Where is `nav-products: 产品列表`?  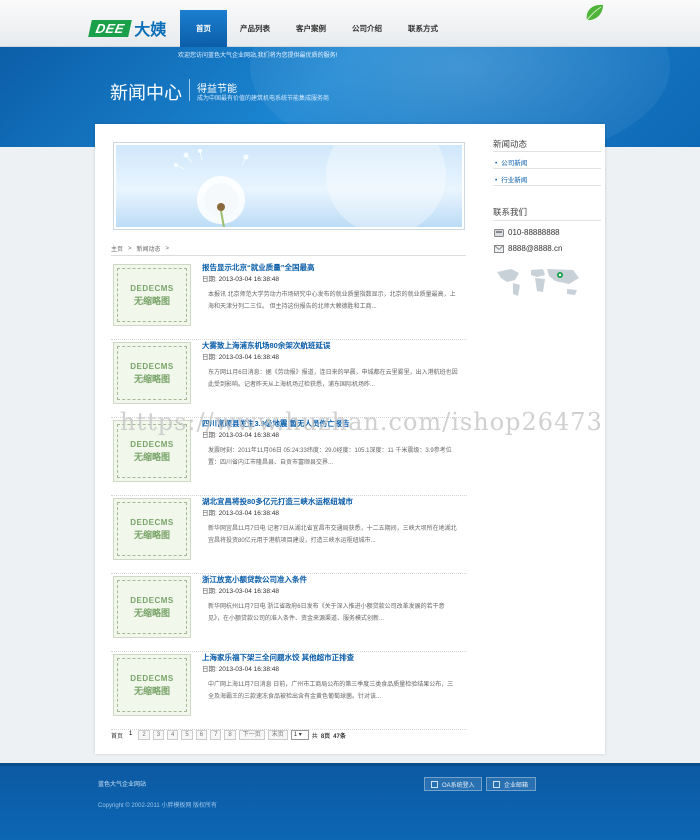
nav-products: 产品列表 is located at coordinates (255, 28).